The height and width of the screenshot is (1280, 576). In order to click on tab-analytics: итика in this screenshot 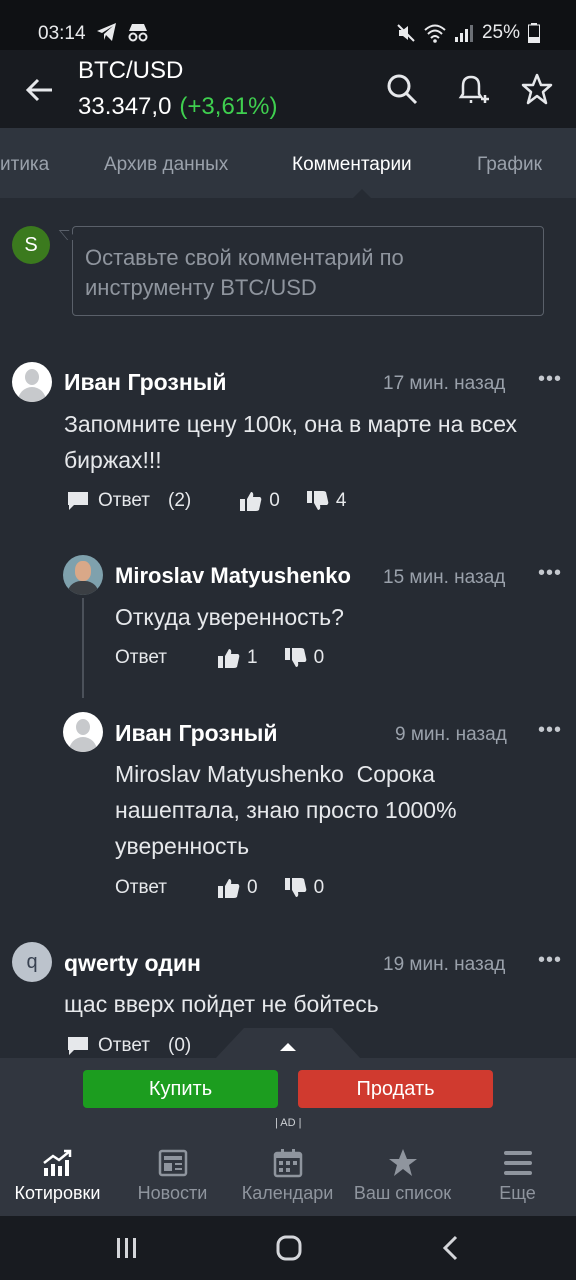, I will do `click(24, 165)`.